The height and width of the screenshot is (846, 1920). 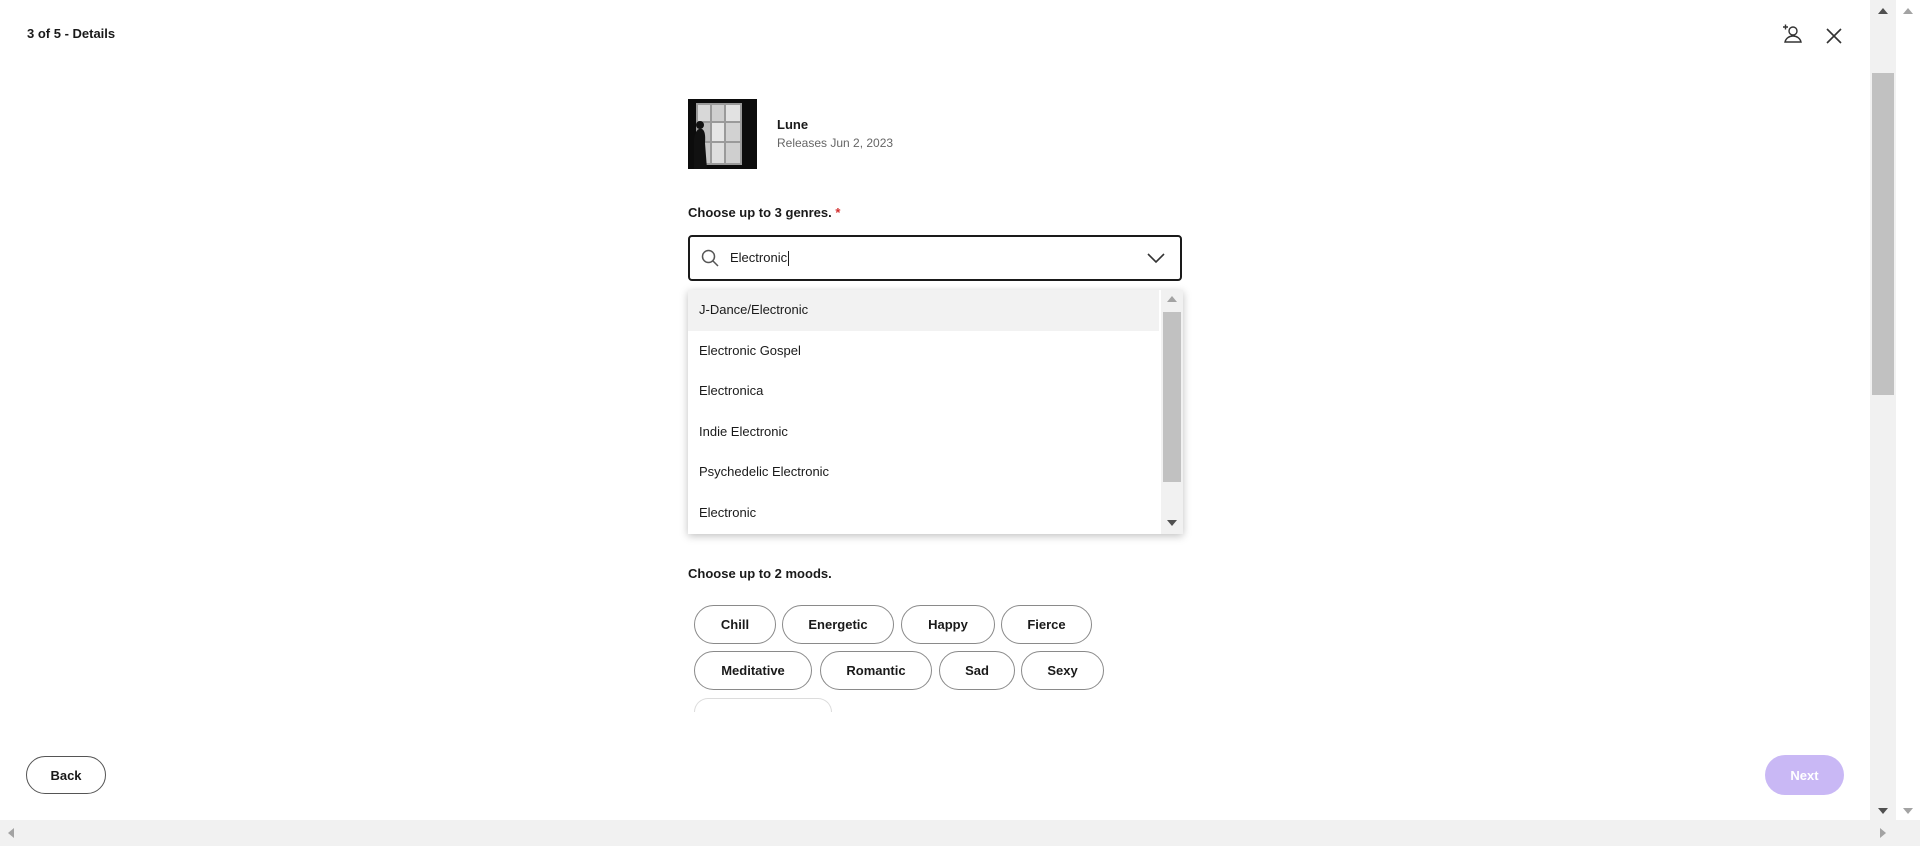 What do you see at coordinates (948, 624) in the screenshot?
I see `mood-chip-happy: Happy` at bounding box center [948, 624].